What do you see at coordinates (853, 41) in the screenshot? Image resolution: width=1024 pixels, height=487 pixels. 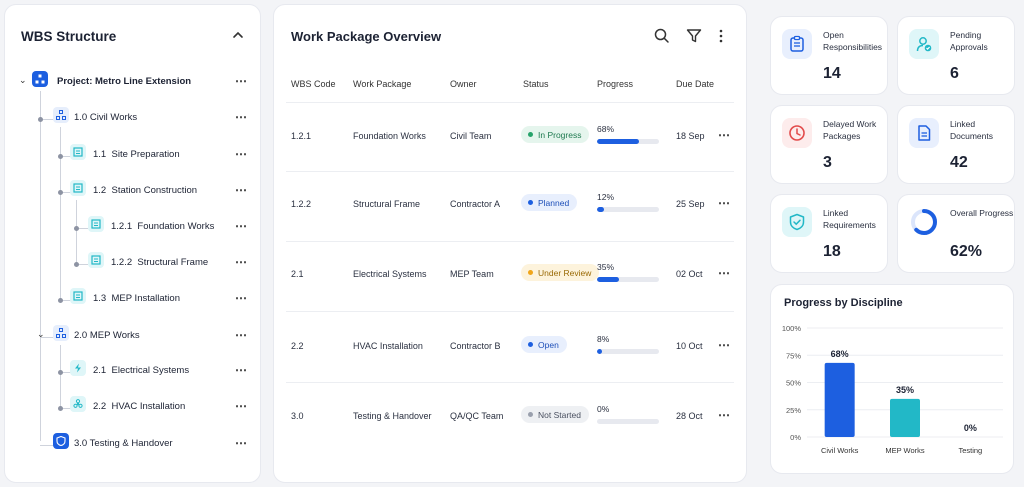 I see `stat-label: Open Responsibilities` at bounding box center [853, 41].